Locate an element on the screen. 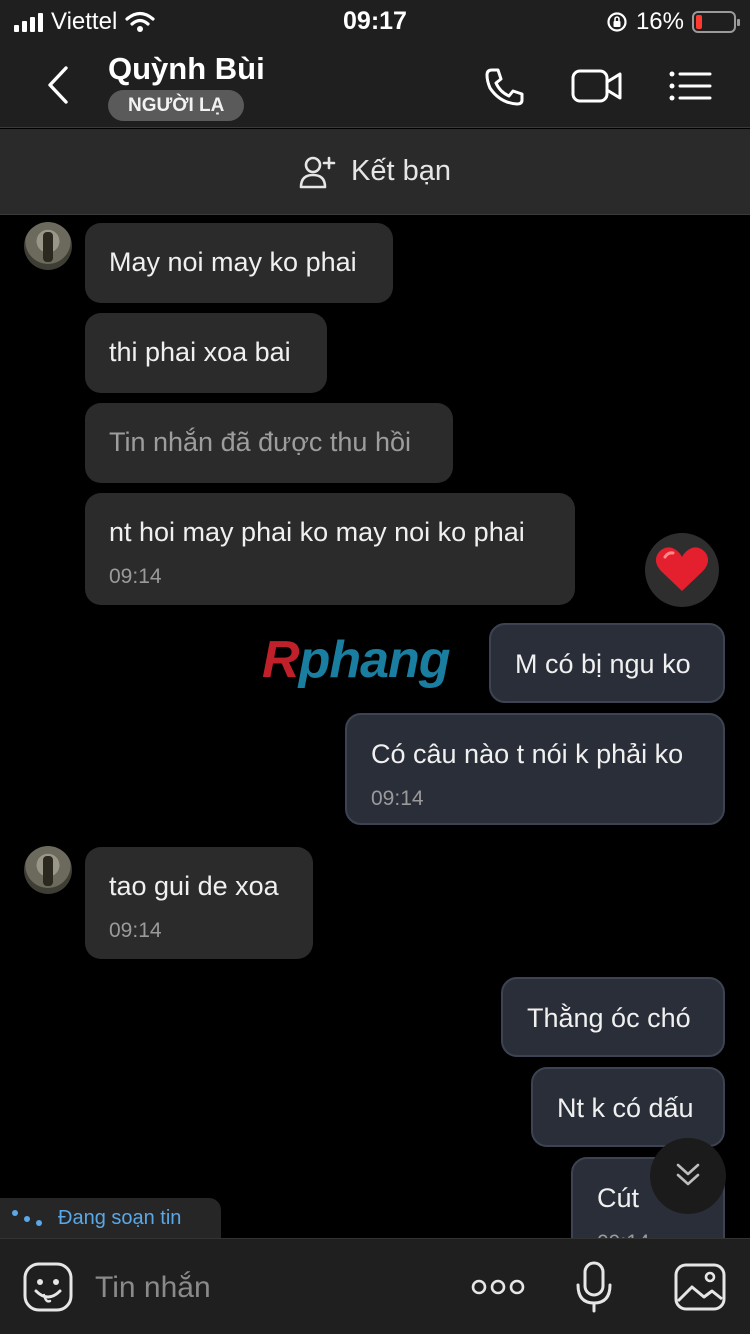 The height and width of the screenshot is (1334, 750). double-chevron-down-icon is located at coordinates (688, 1174).